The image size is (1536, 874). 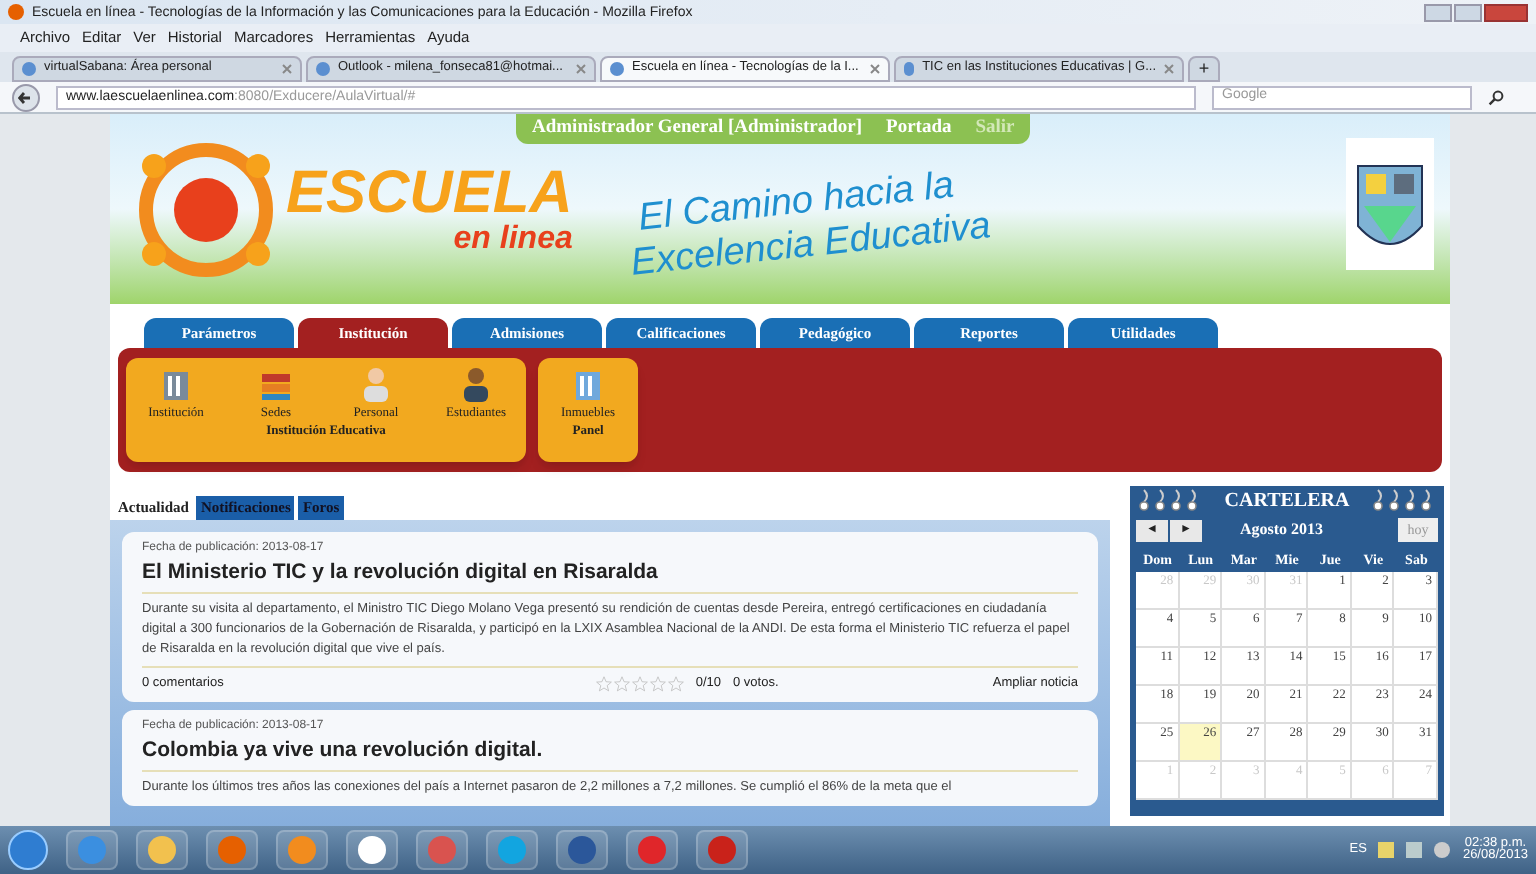 What do you see at coordinates (1506, 12) in the screenshot?
I see `close-button` at bounding box center [1506, 12].